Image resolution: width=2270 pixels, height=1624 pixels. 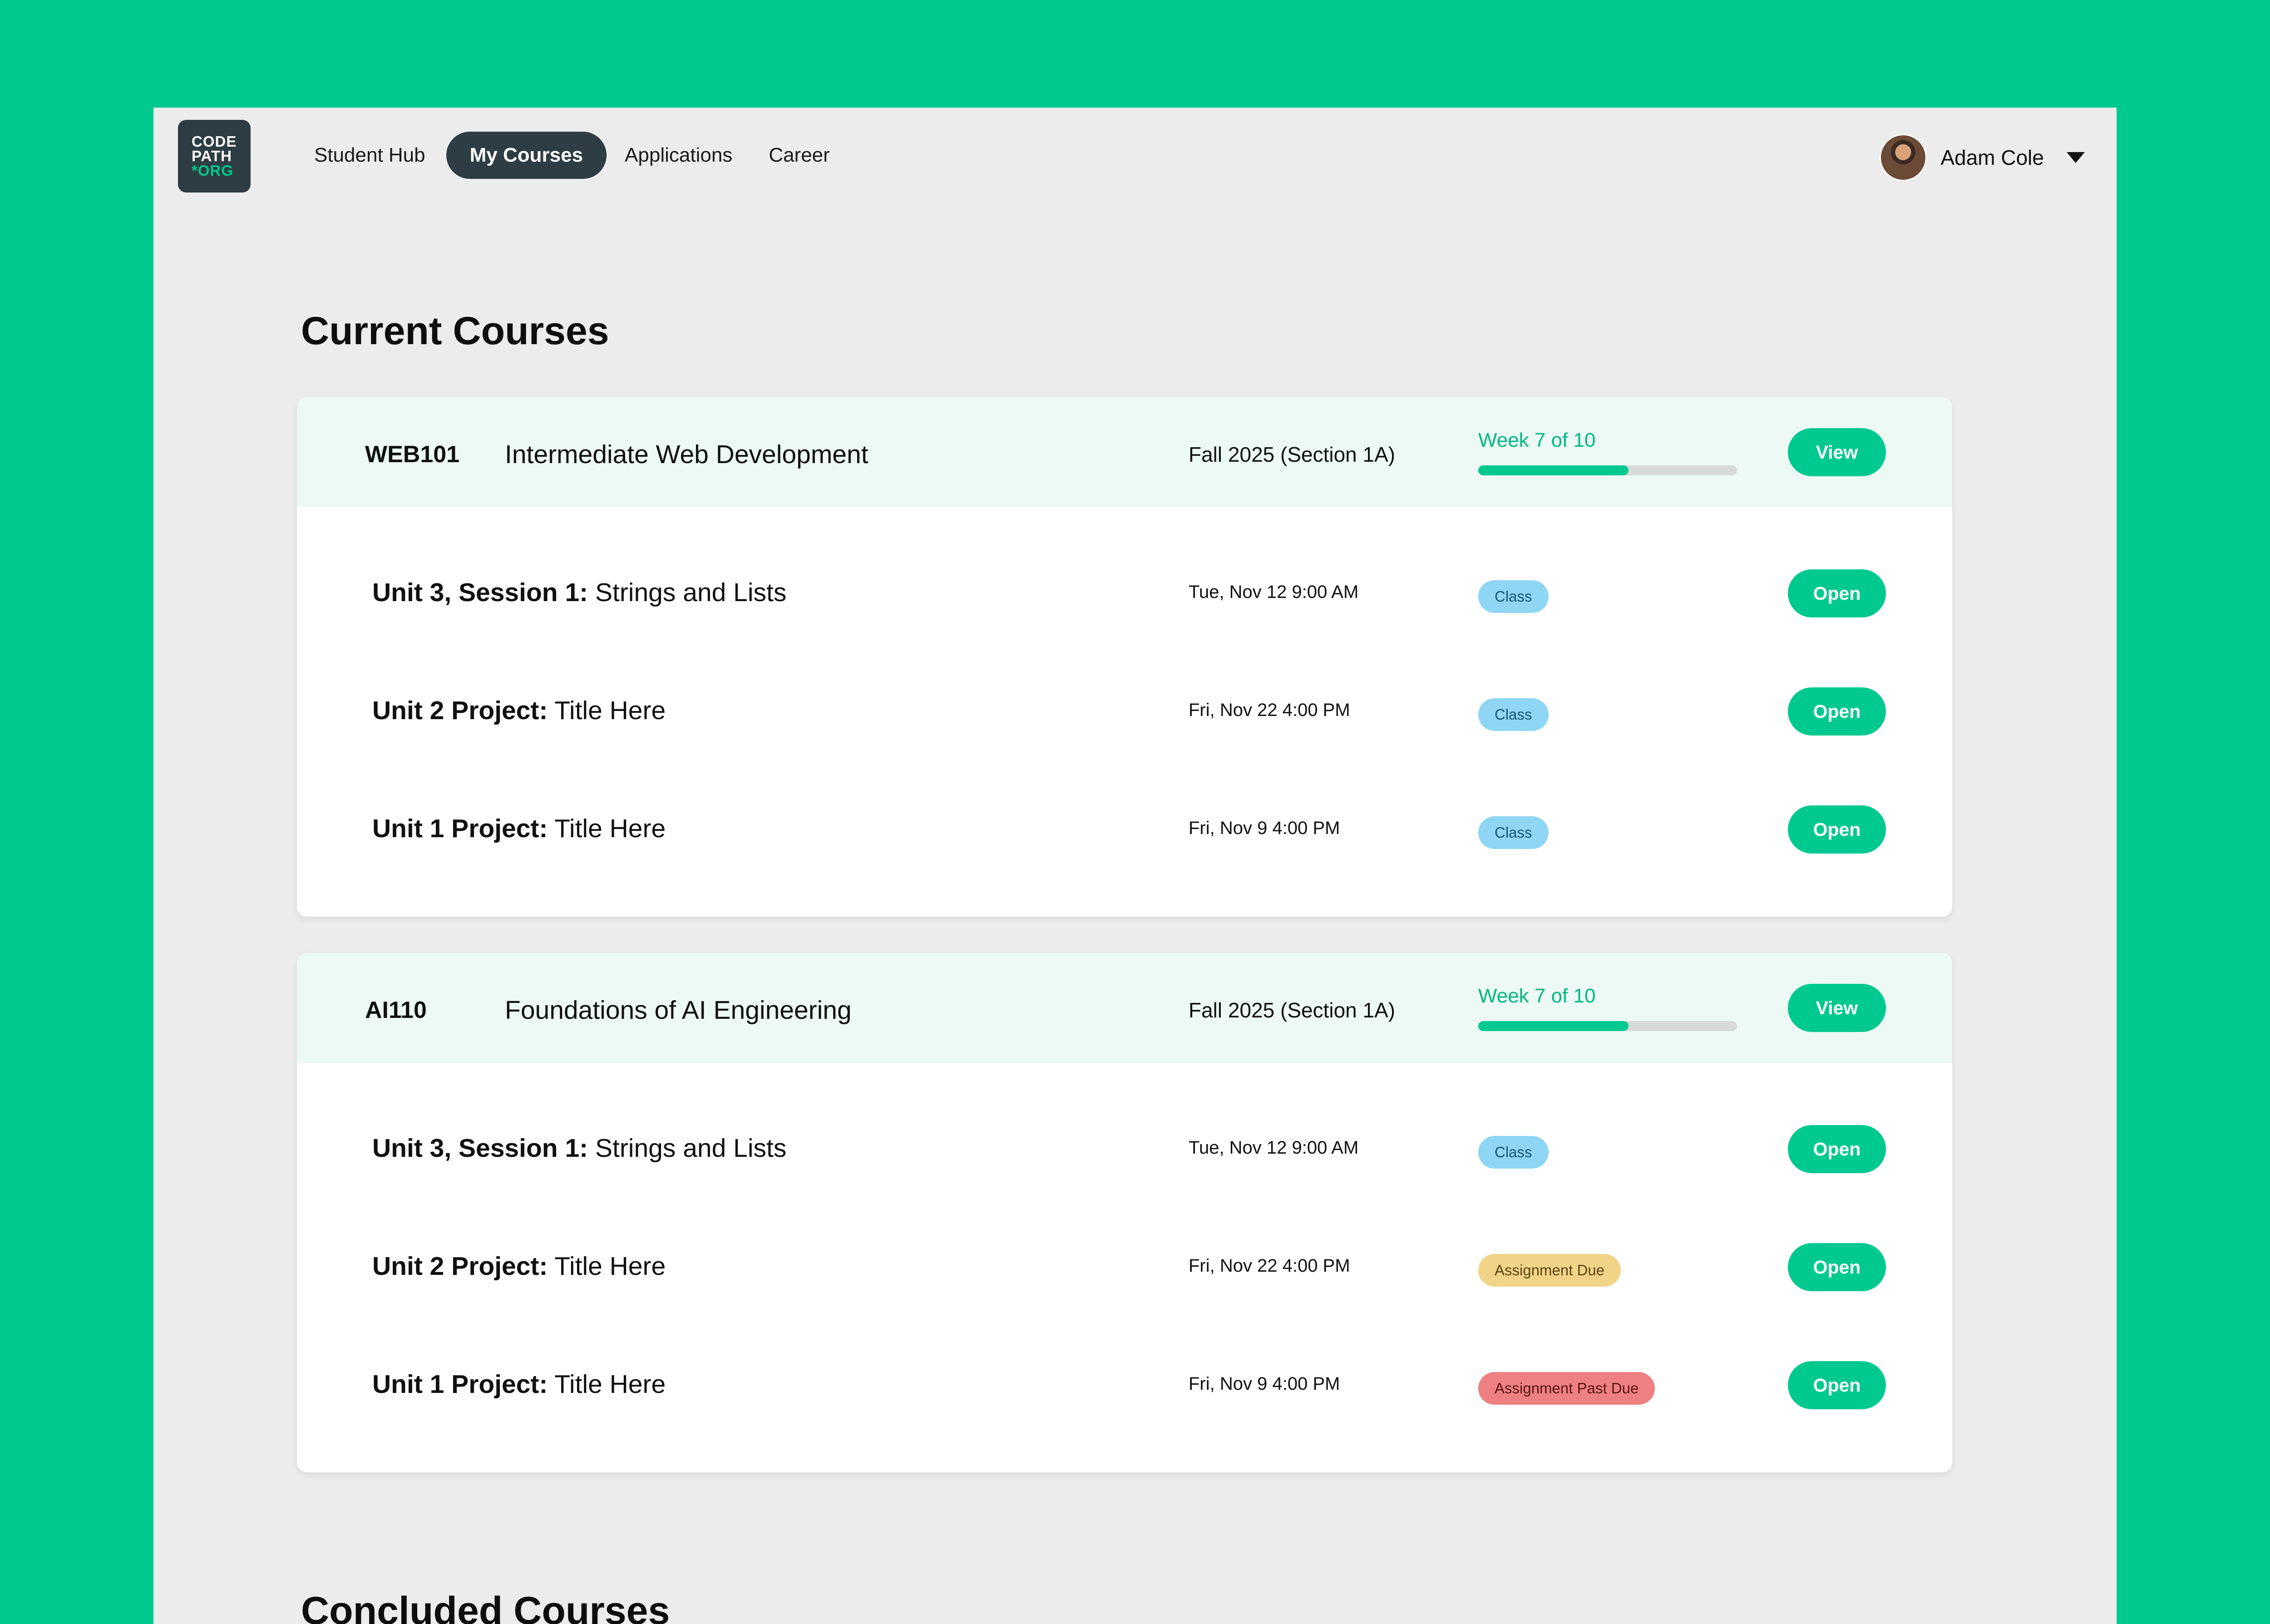 What do you see at coordinates (412, 454) in the screenshot?
I see `course-code: WEB101` at bounding box center [412, 454].